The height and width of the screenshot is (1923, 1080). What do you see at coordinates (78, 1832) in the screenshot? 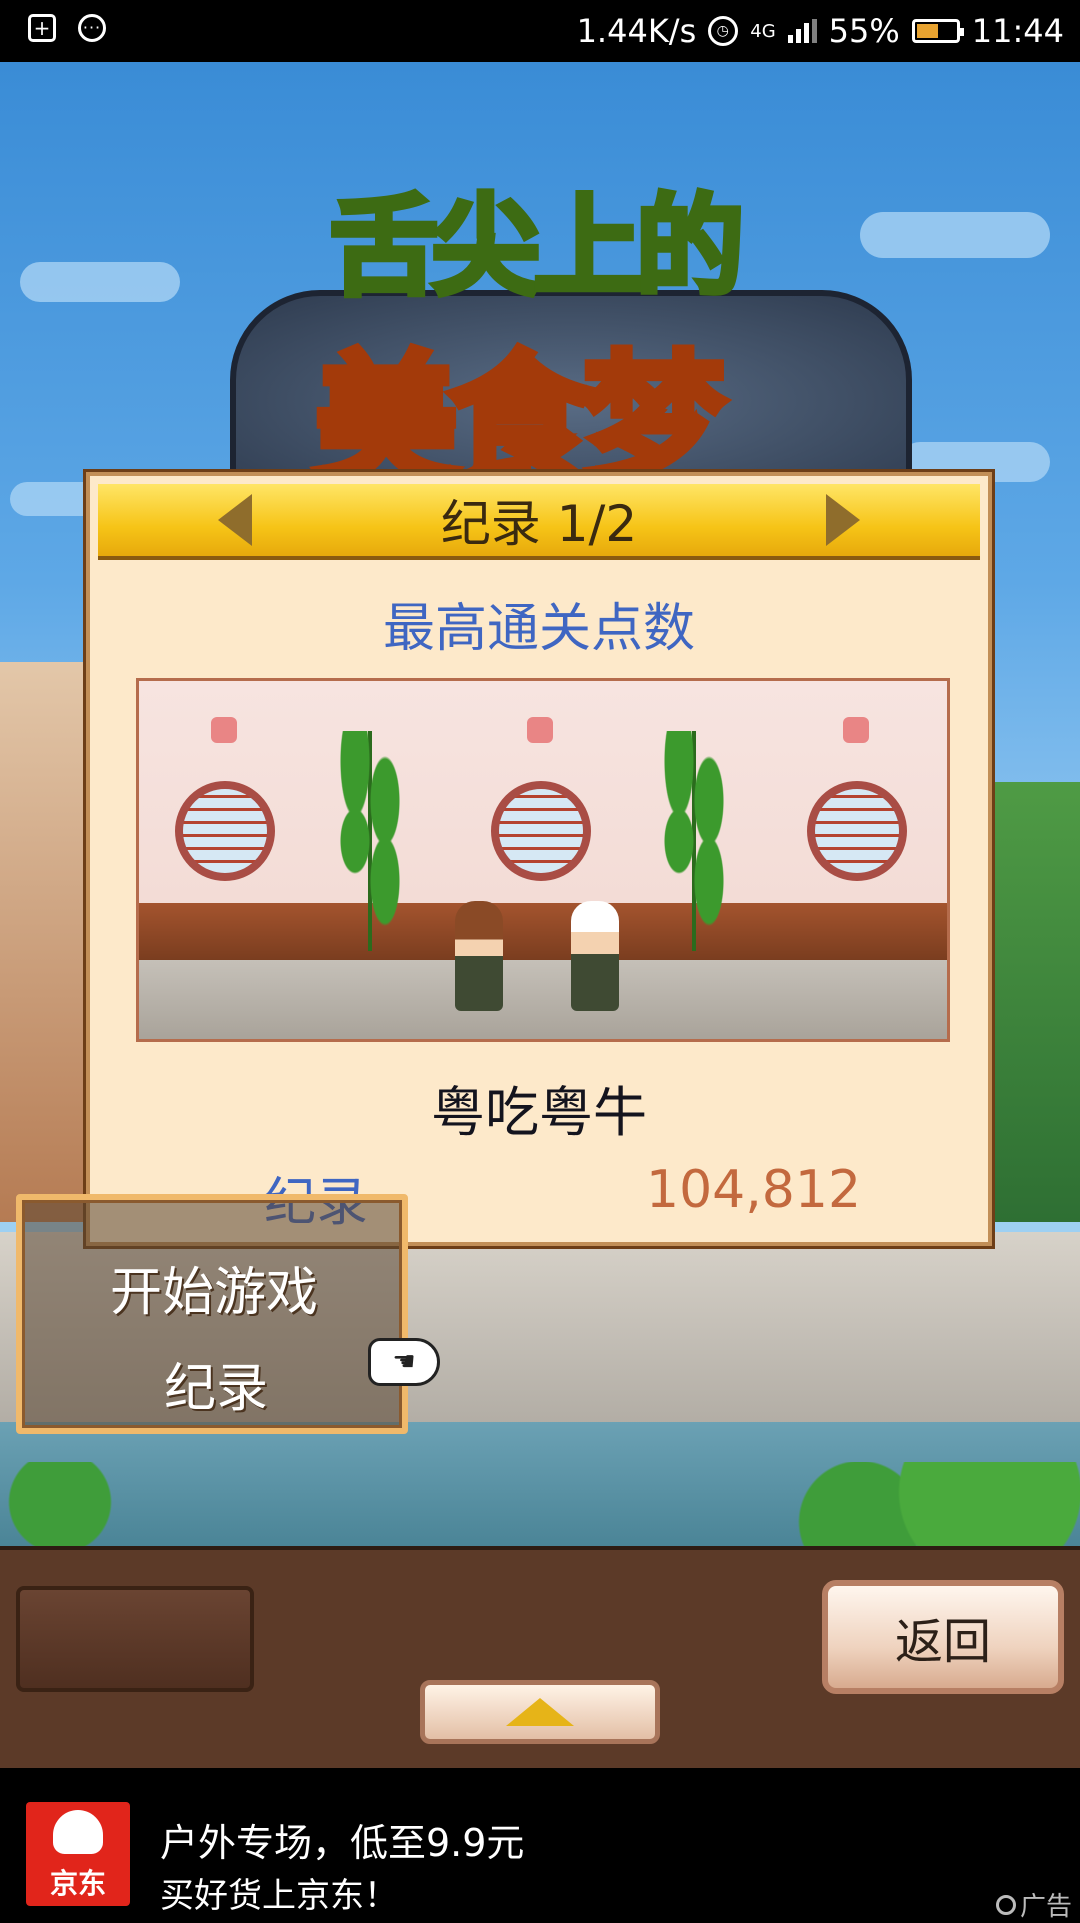
I see `jd-dog-icon` at bounding box center [78, 1832].